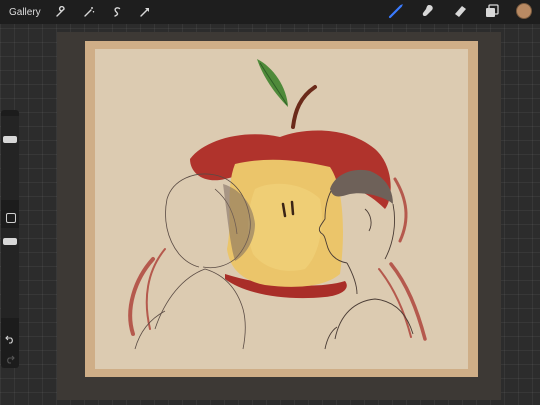 The image size is (540, 405). I want to click on layers-icon, so click(492, 11).